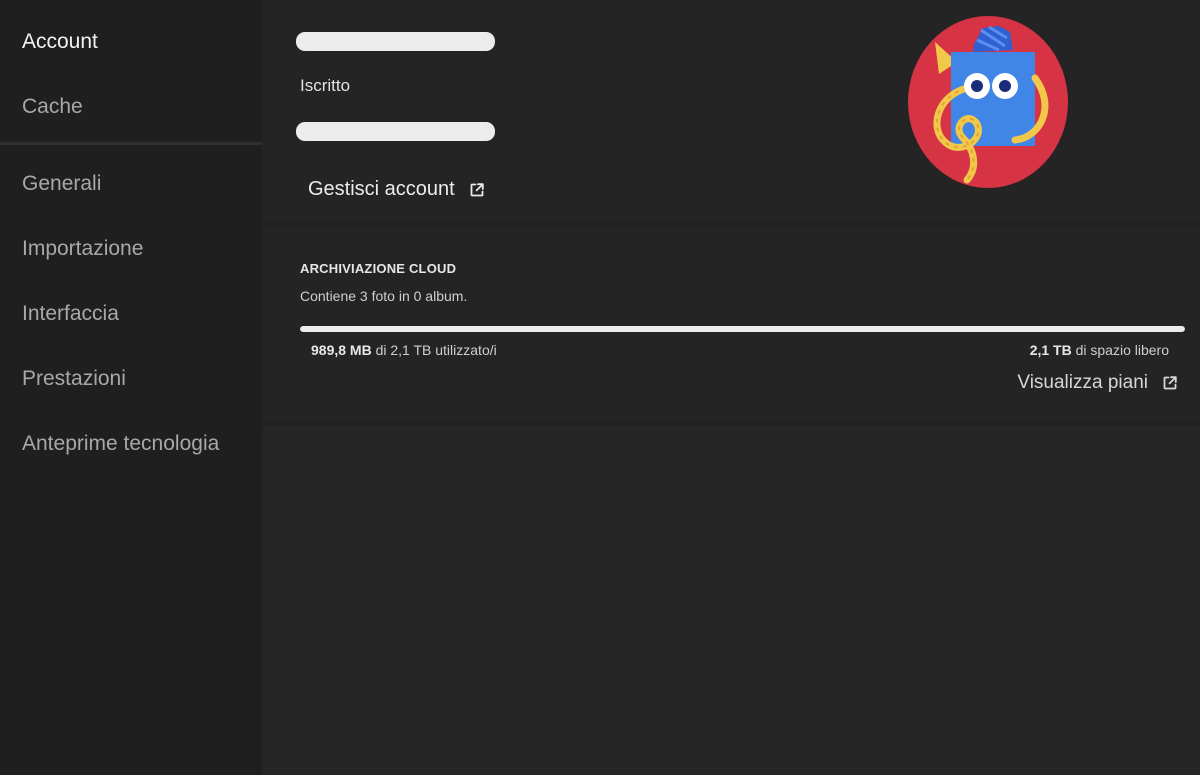 This screenshot has height=775, width=1200. Describe the element at coordinates (395, 41) in the screenshot. I see `redacted-name` at that location.